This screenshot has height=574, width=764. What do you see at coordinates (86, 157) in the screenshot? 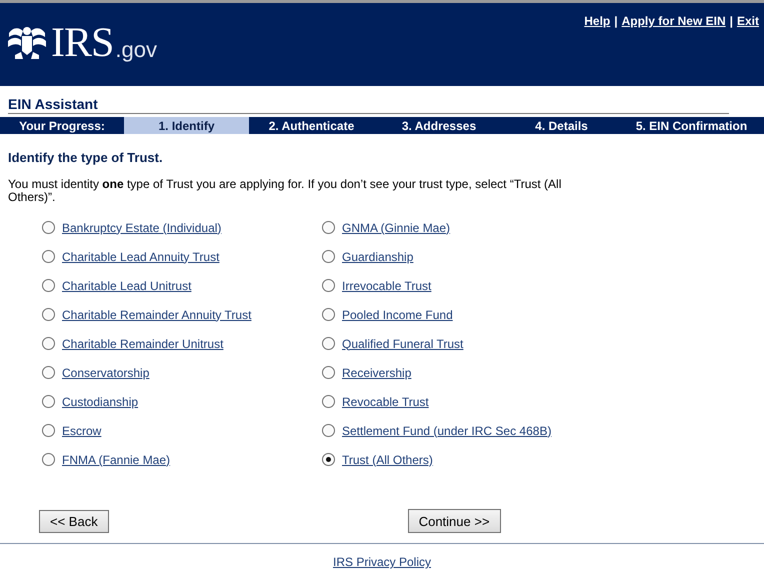
I see `section-heading: Identify the type of Trust.` at bounding box center [86, 157].